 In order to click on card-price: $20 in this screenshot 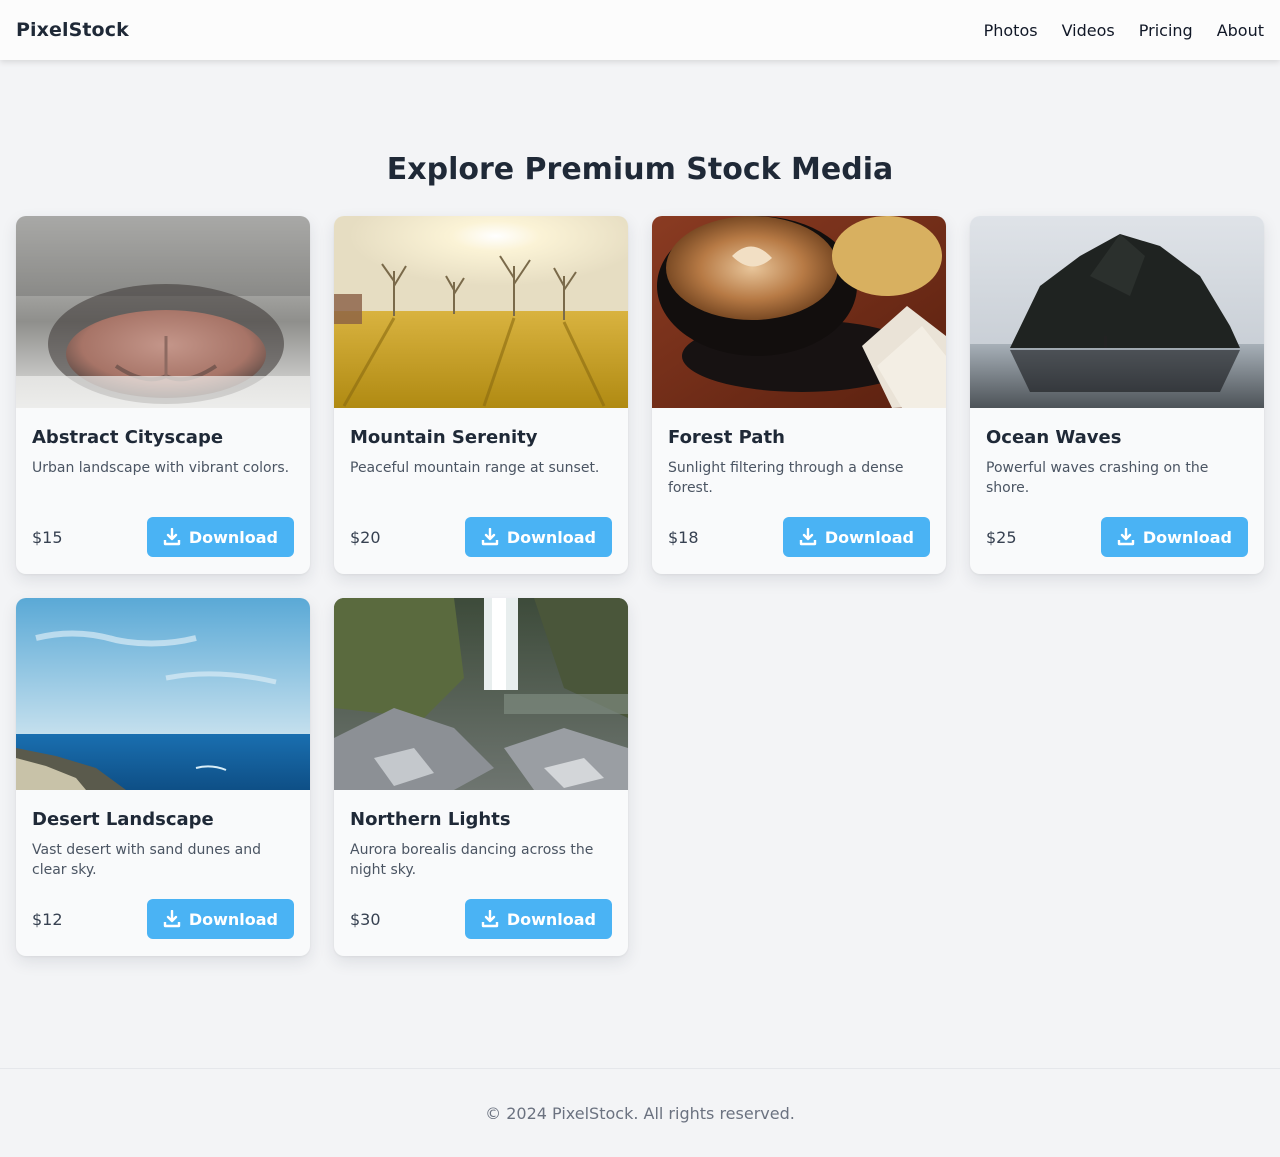, I will do `click(365, 537)`.